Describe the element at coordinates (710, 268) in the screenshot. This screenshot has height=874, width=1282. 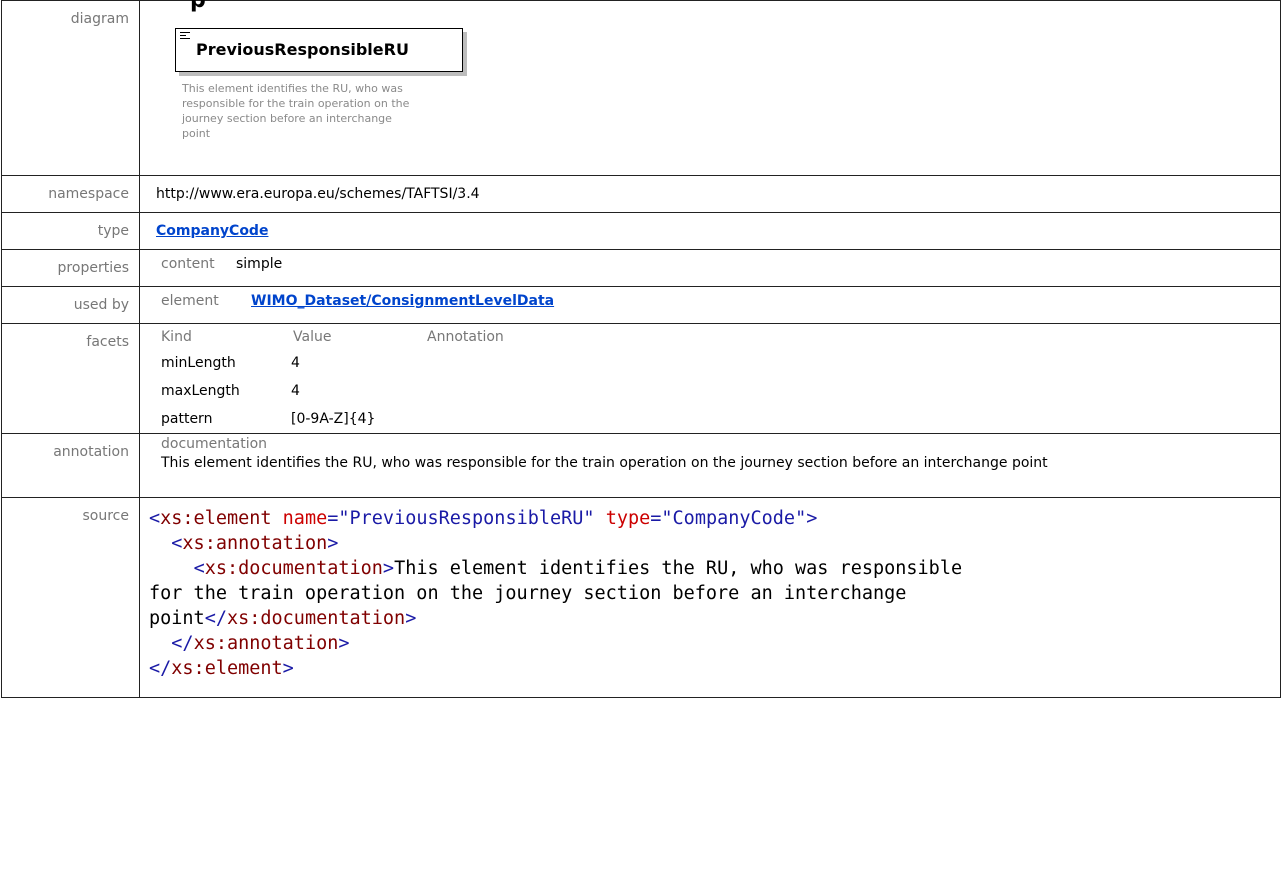
I see `properties-cell: content simple` at that location.